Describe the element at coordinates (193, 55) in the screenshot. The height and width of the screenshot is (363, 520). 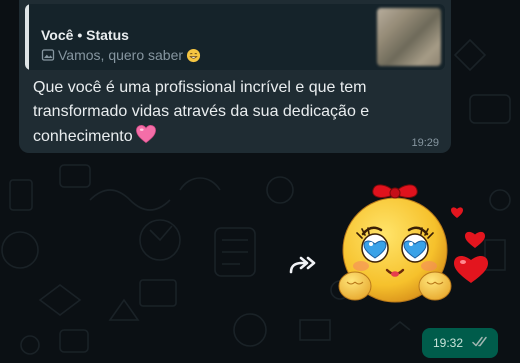
I see `grinning-face-emoji` at that location.